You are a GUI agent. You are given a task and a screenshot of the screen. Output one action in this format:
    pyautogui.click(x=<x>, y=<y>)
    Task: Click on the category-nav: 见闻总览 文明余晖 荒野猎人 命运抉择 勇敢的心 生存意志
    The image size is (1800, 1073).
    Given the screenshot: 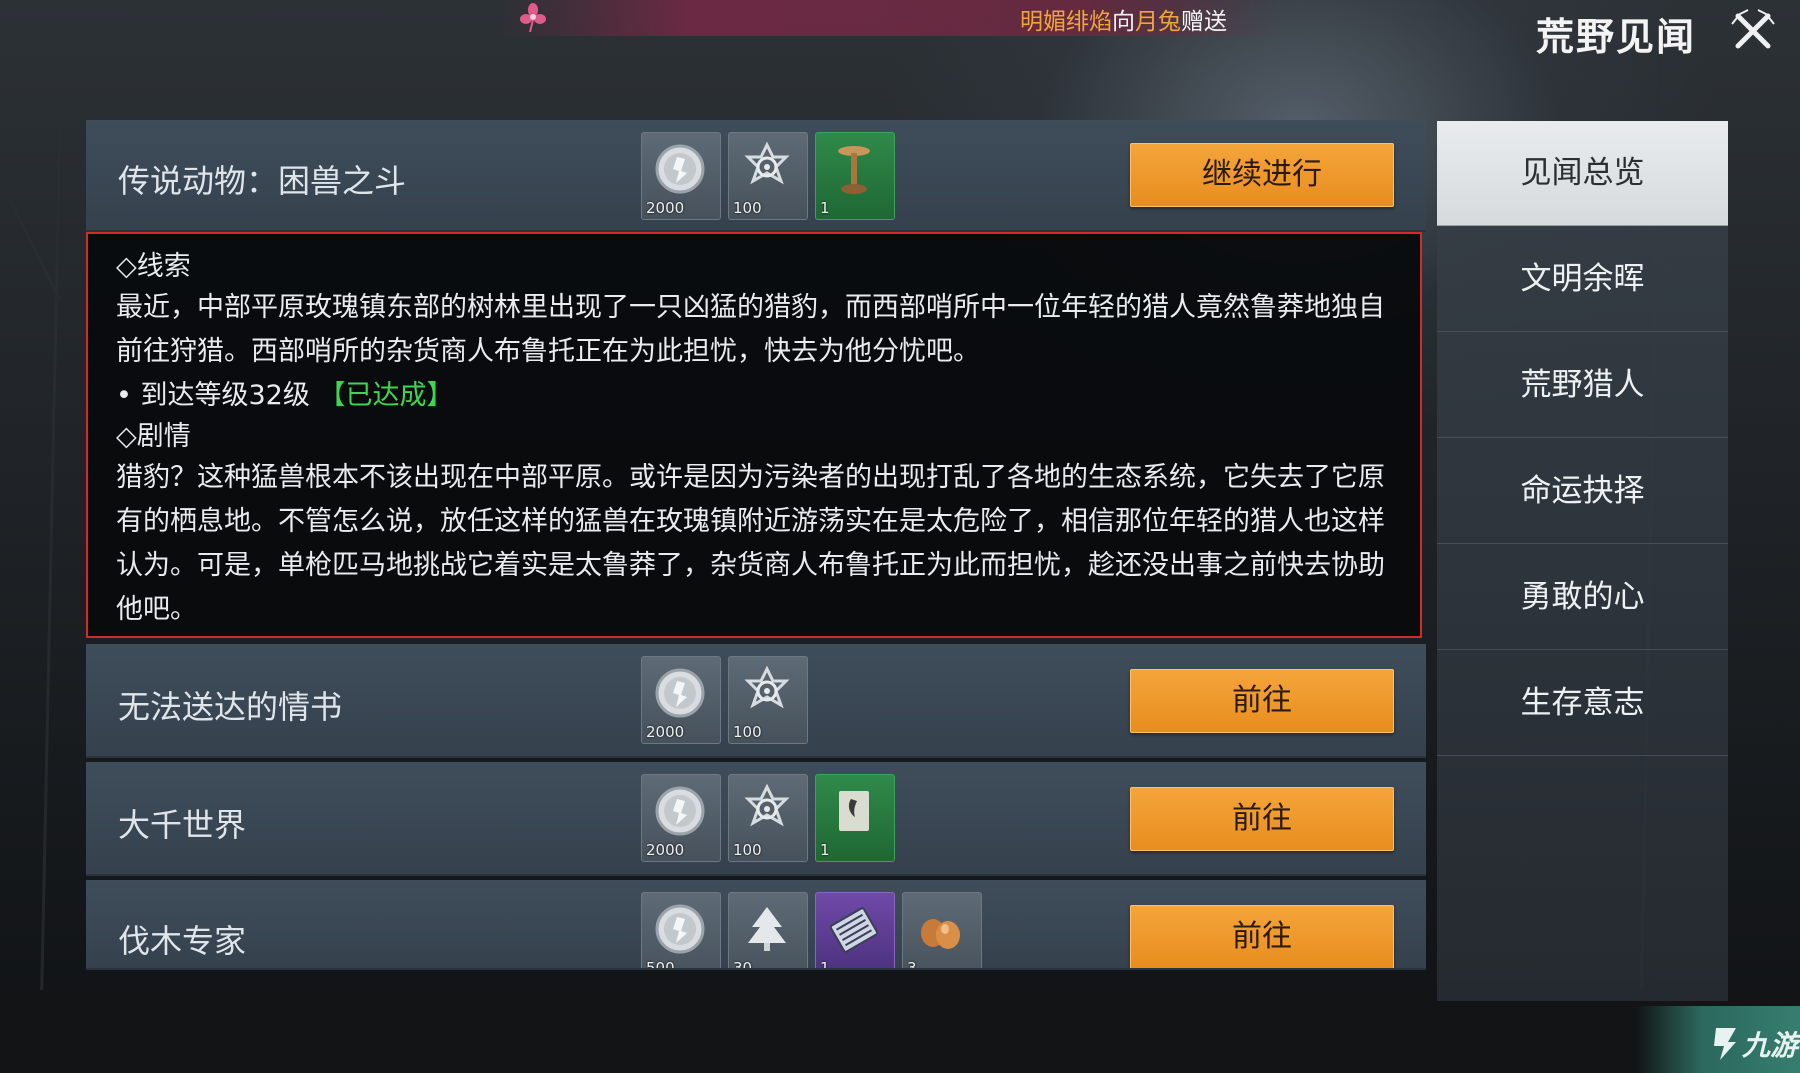 What is the action you would take?
    pyautogui.click(x=1582, y=561)
    